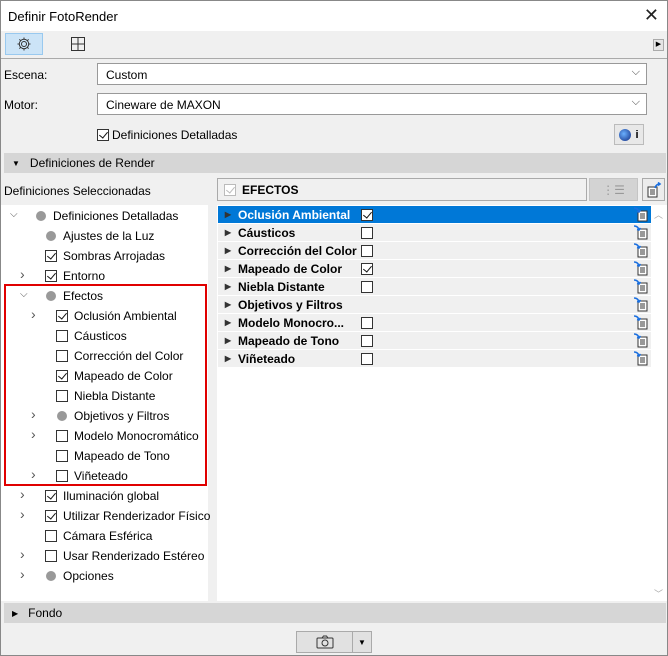 Image resolution: width=668 pixels, height=656 pixels. Describe the element at coordinates (659, 403) in the screenshot. I see `scrollbar: ︿ ﹀` at that location.